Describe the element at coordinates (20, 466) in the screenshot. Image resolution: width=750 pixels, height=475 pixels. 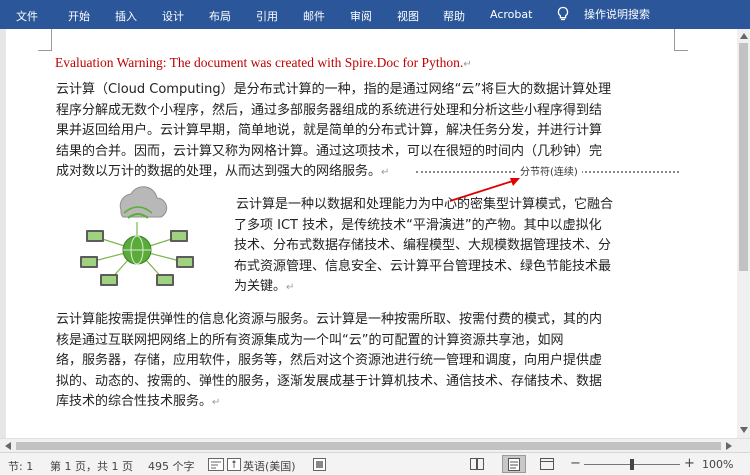
I see `section-indicator: 节: 1` at that location.